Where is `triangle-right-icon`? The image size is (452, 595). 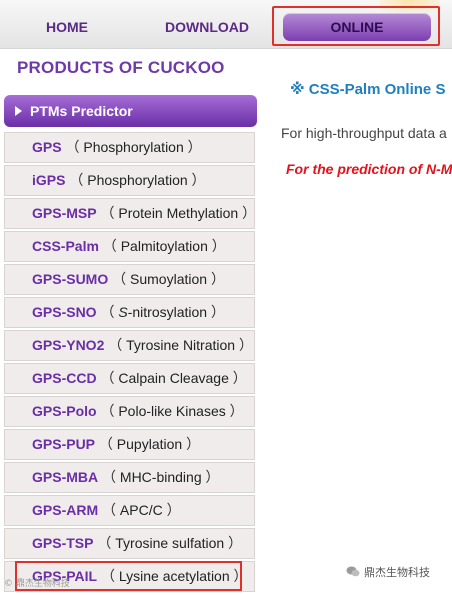
triangle-right-icon is located at coordinates (18, 111).